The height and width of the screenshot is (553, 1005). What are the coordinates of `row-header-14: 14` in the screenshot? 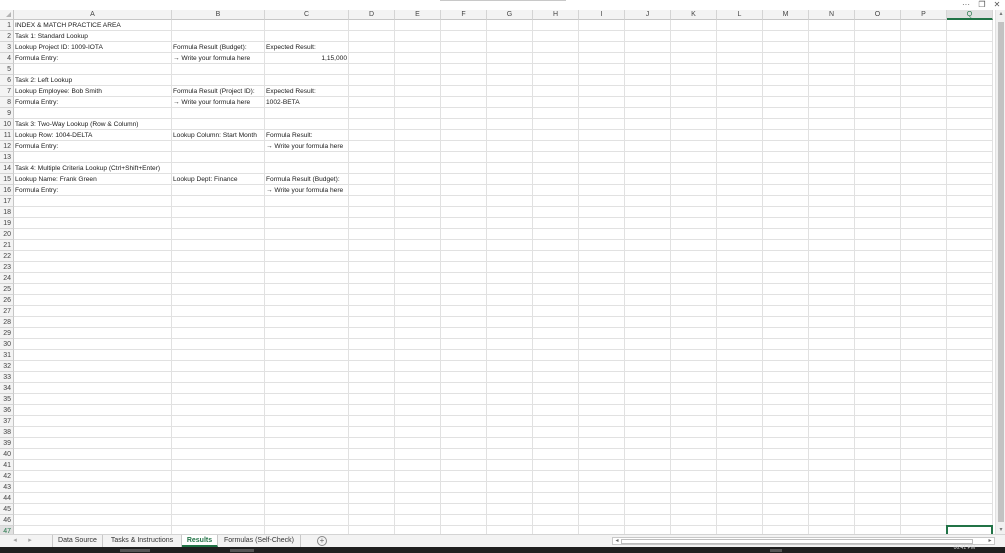 It's located at (7, 168).